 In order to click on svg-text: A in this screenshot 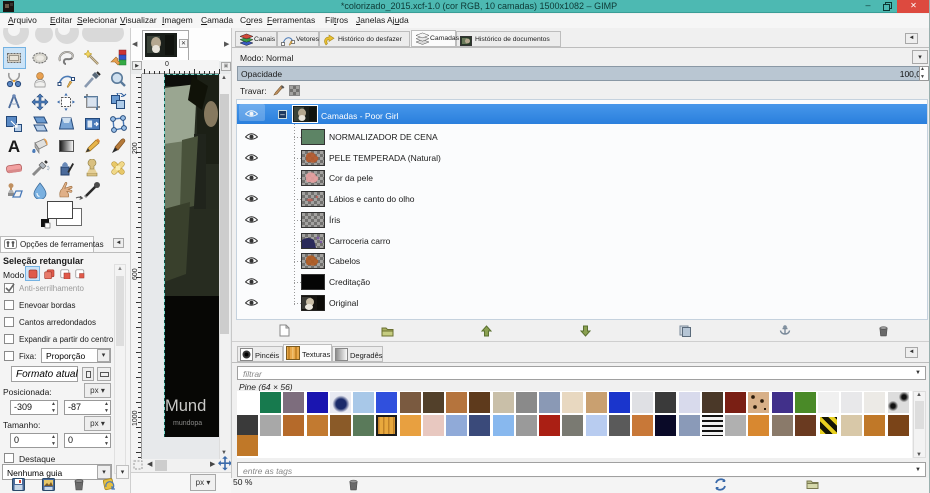, I will do `click(14, 146)`.